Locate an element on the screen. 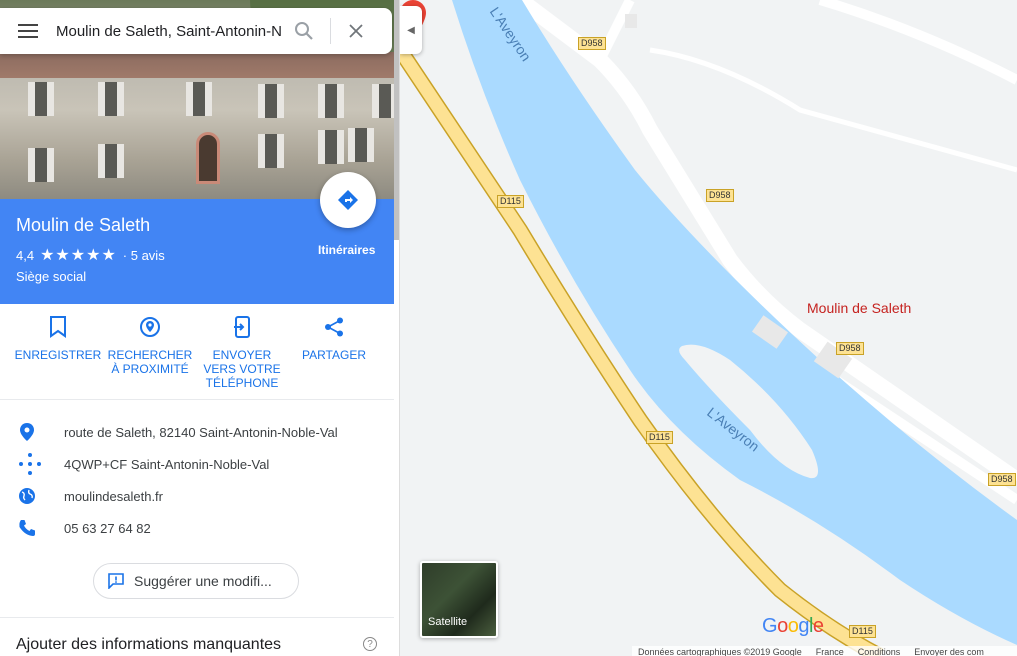 The width and height of the screenshot is (1017, 656). menu-button is located at coordinates (28, 31).